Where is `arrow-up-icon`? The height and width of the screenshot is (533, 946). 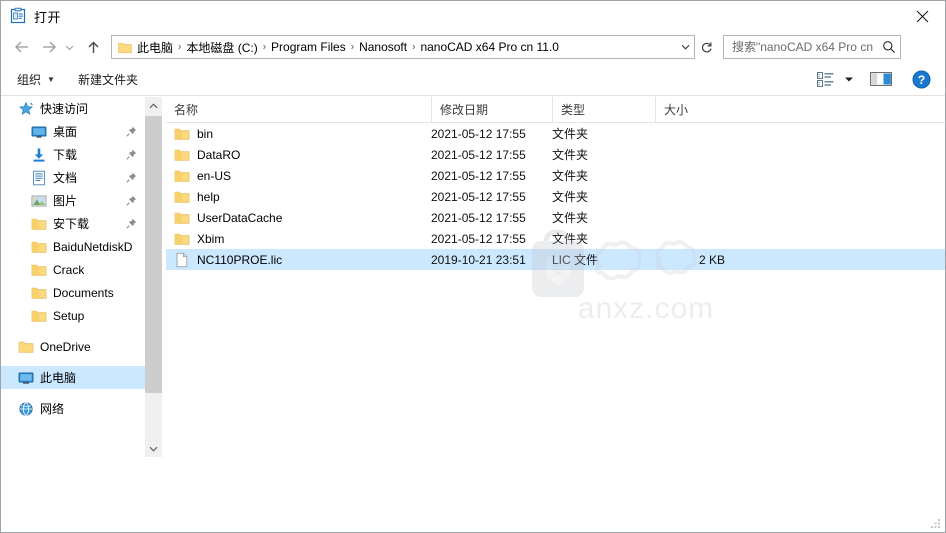 arrow-up-icon is located at coordinates (93, 47).